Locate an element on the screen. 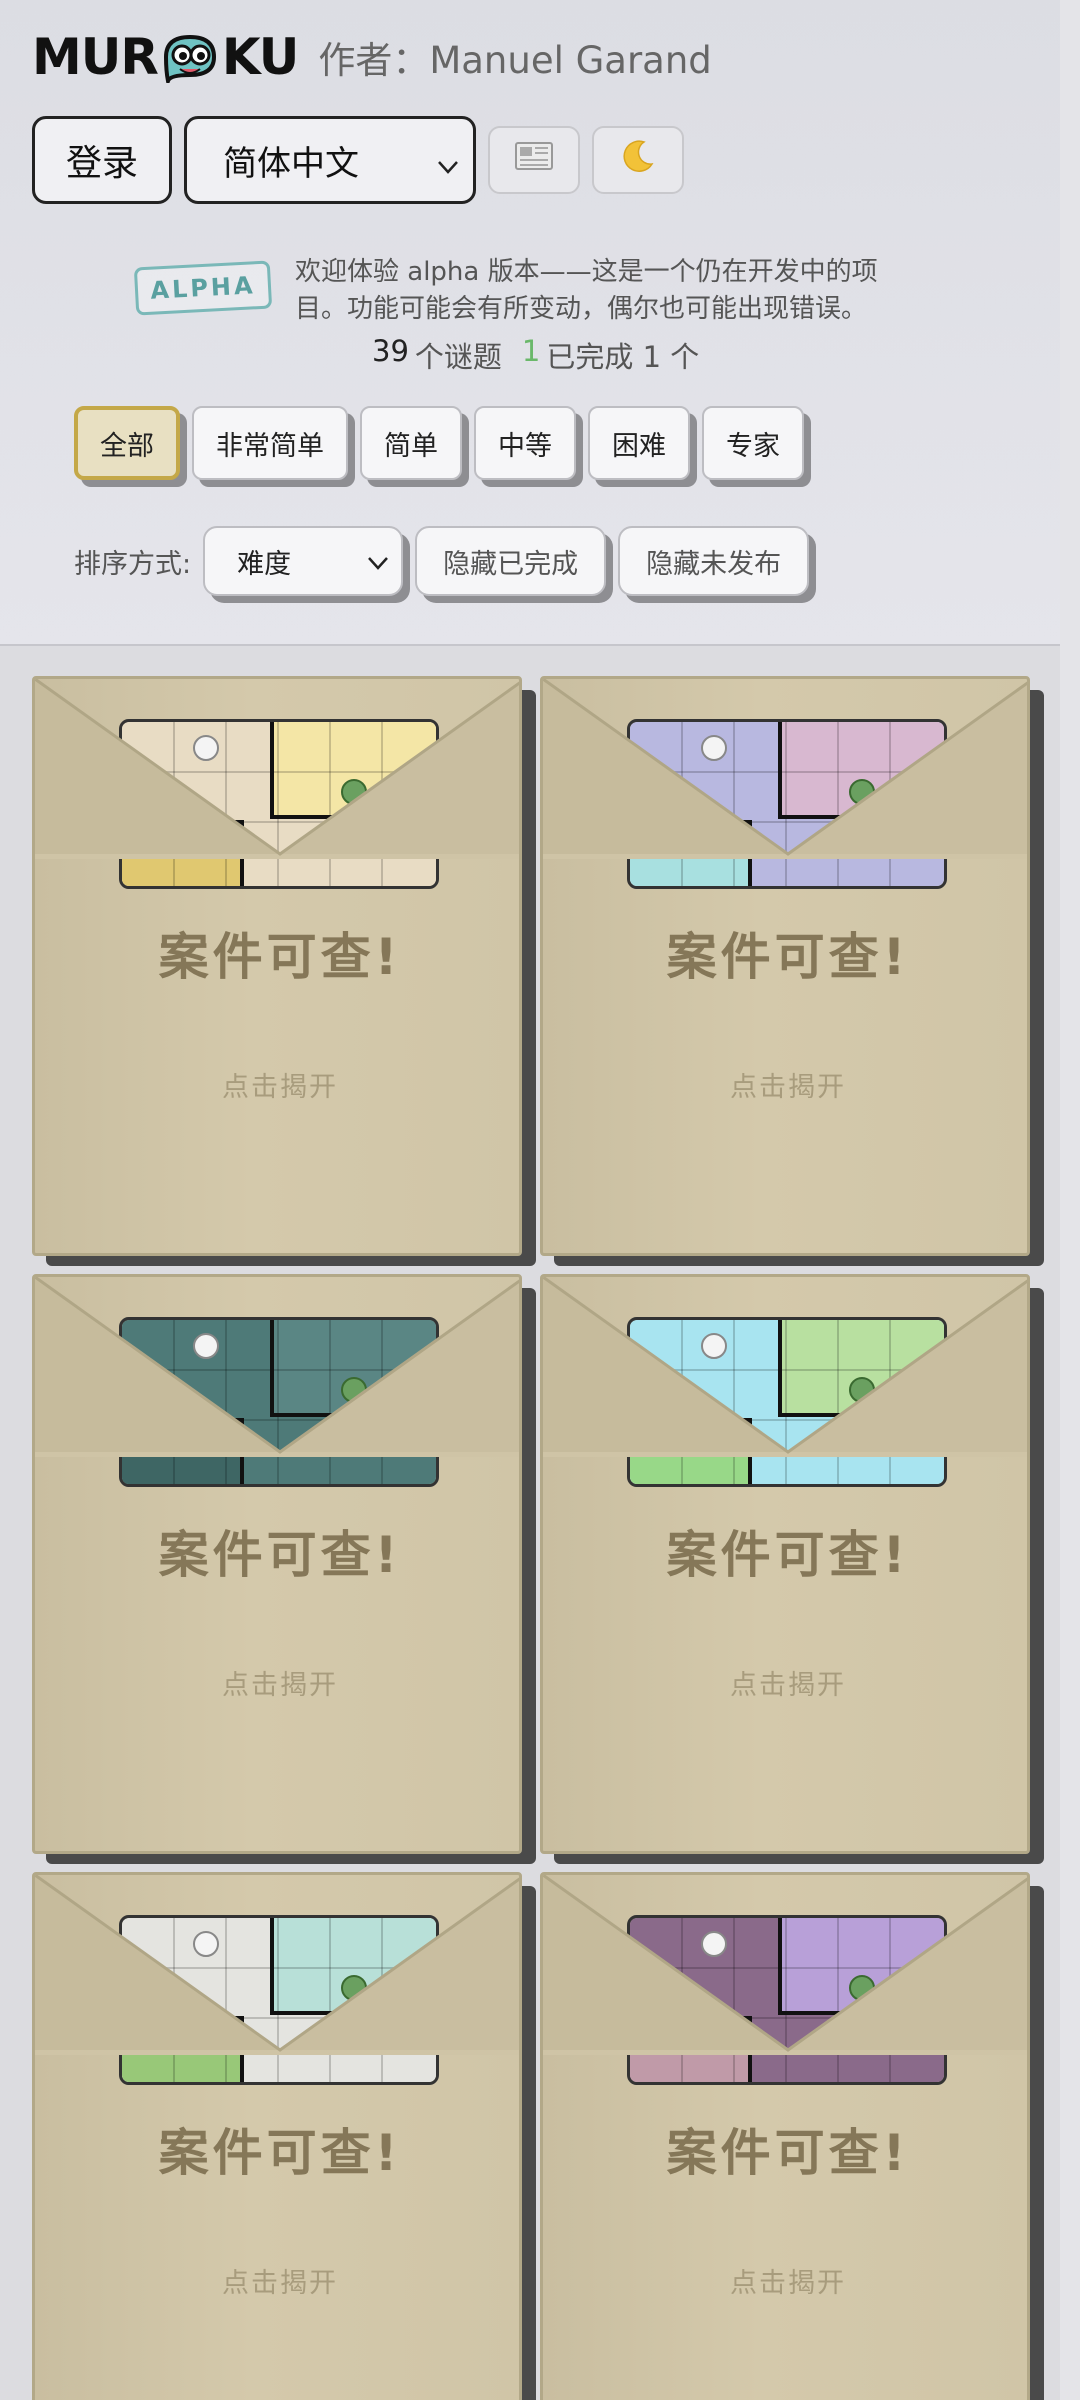  filter-hard: 困难 is located at coordinates (639, 443).